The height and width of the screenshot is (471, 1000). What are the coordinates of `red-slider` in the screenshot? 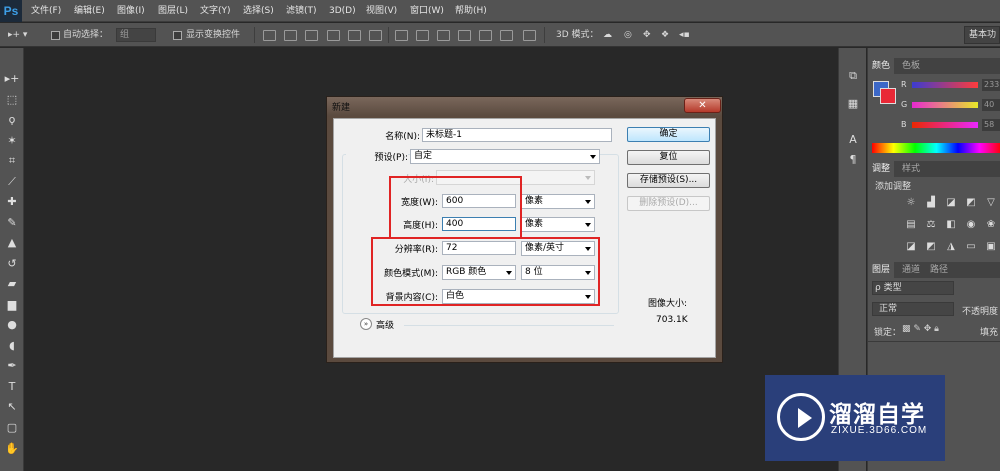 It's located at (945, 85).